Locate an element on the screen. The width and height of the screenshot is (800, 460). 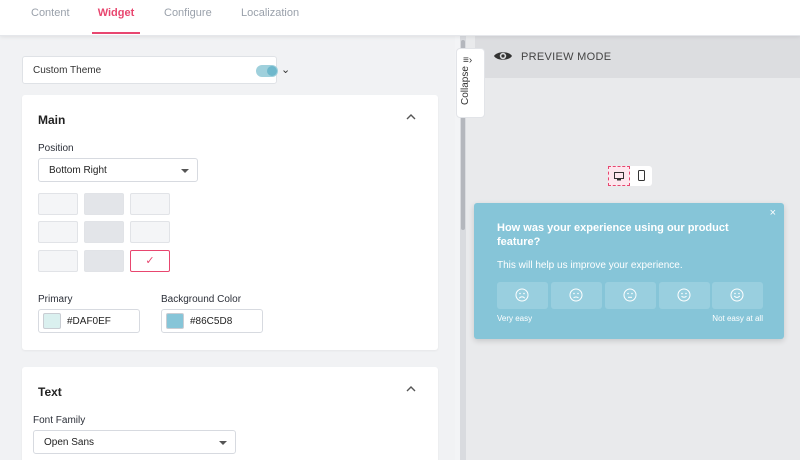
chevron-down-icon: ⌄ is located at coordinates (286, 70).